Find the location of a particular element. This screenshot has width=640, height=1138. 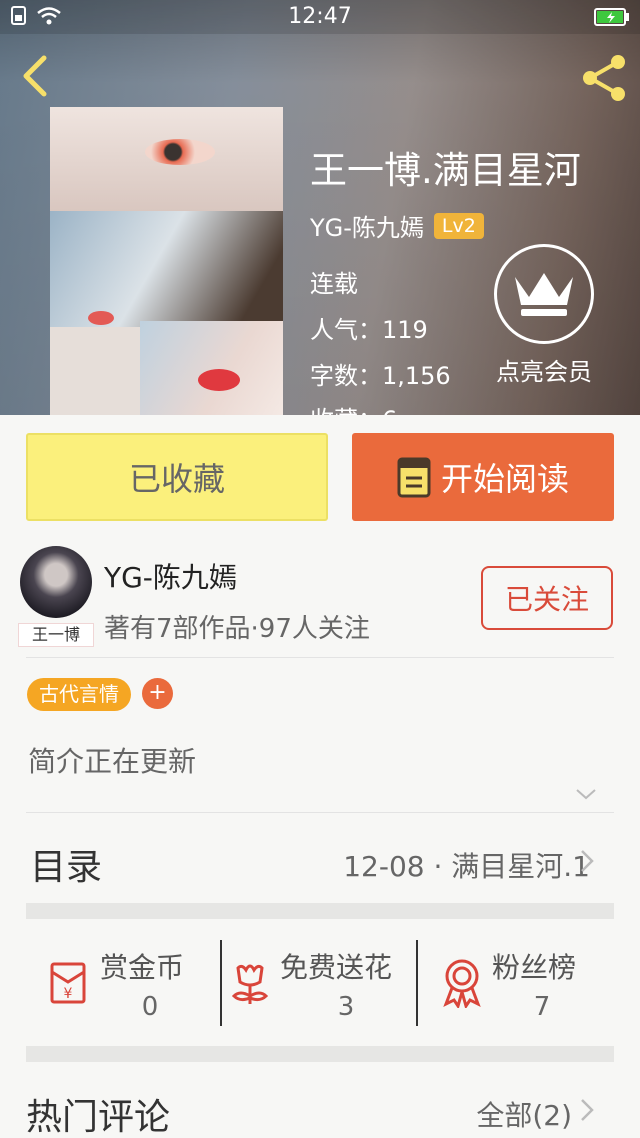

stat-value: 7 is located at coordinates (542, 1007).